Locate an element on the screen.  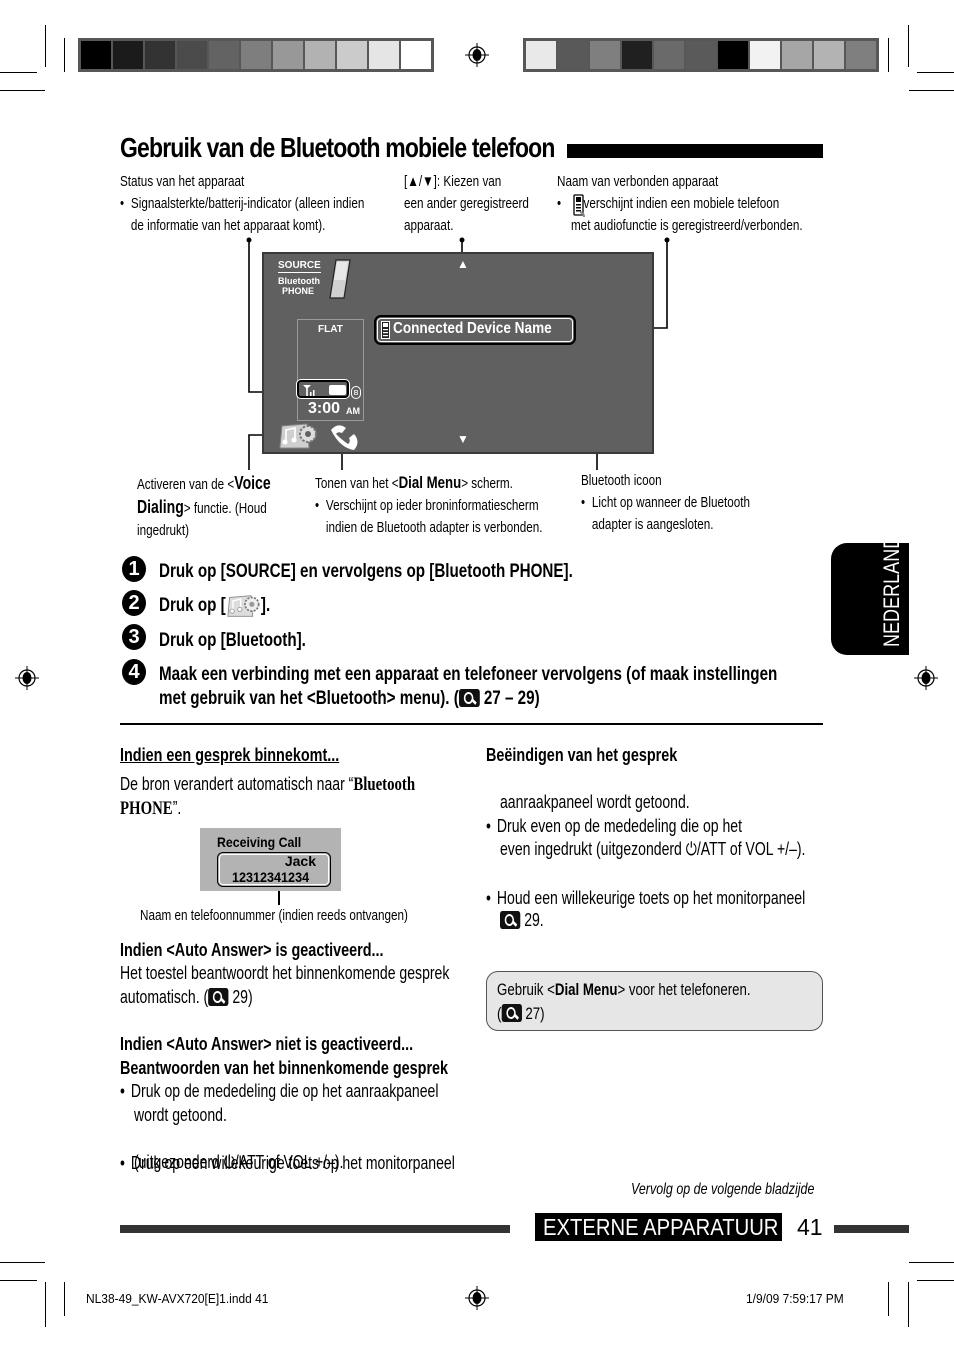
source-phone-graphic-icon is located at coordinates (340, 279).